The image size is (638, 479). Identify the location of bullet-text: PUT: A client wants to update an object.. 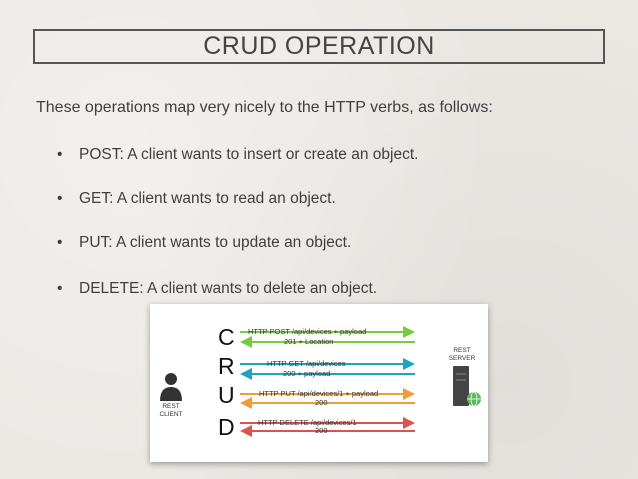
(215, 242).